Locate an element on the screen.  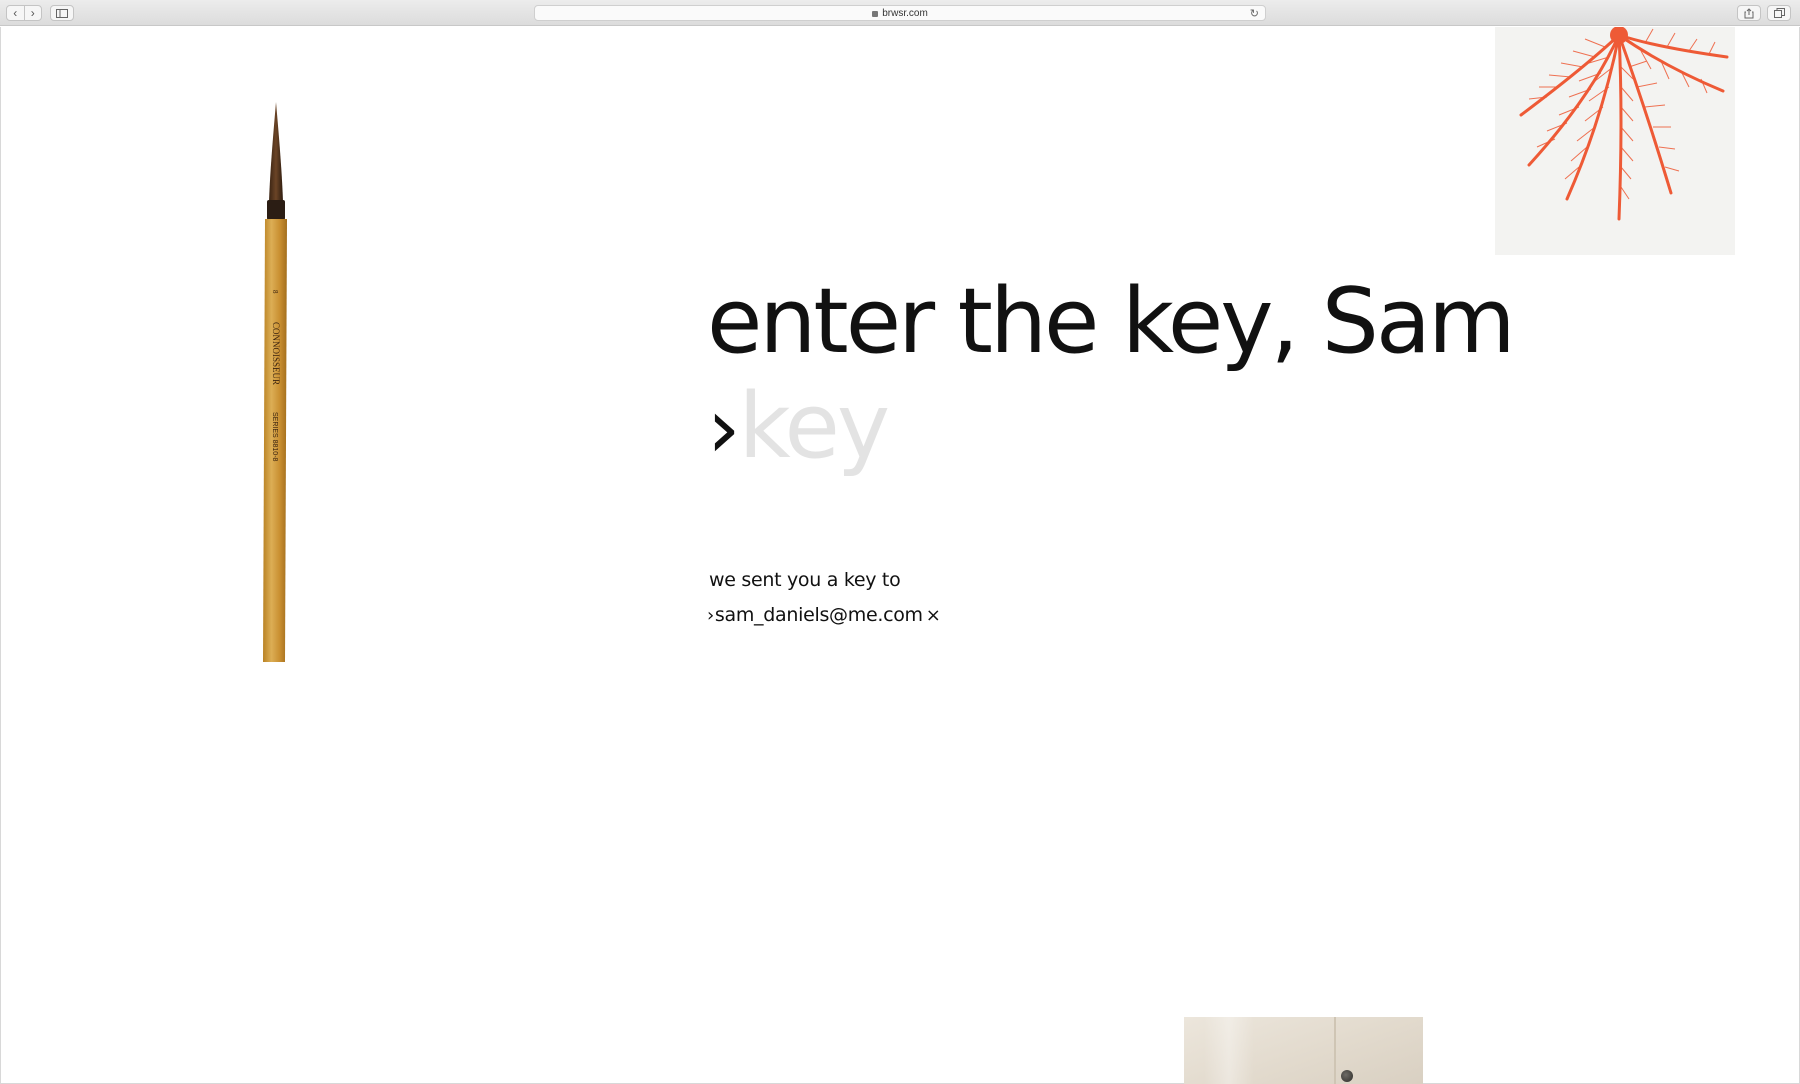
paint-brush-image: CONNOISSEUR SERIES 8810-8 8 is located at coordinates (275, 382).